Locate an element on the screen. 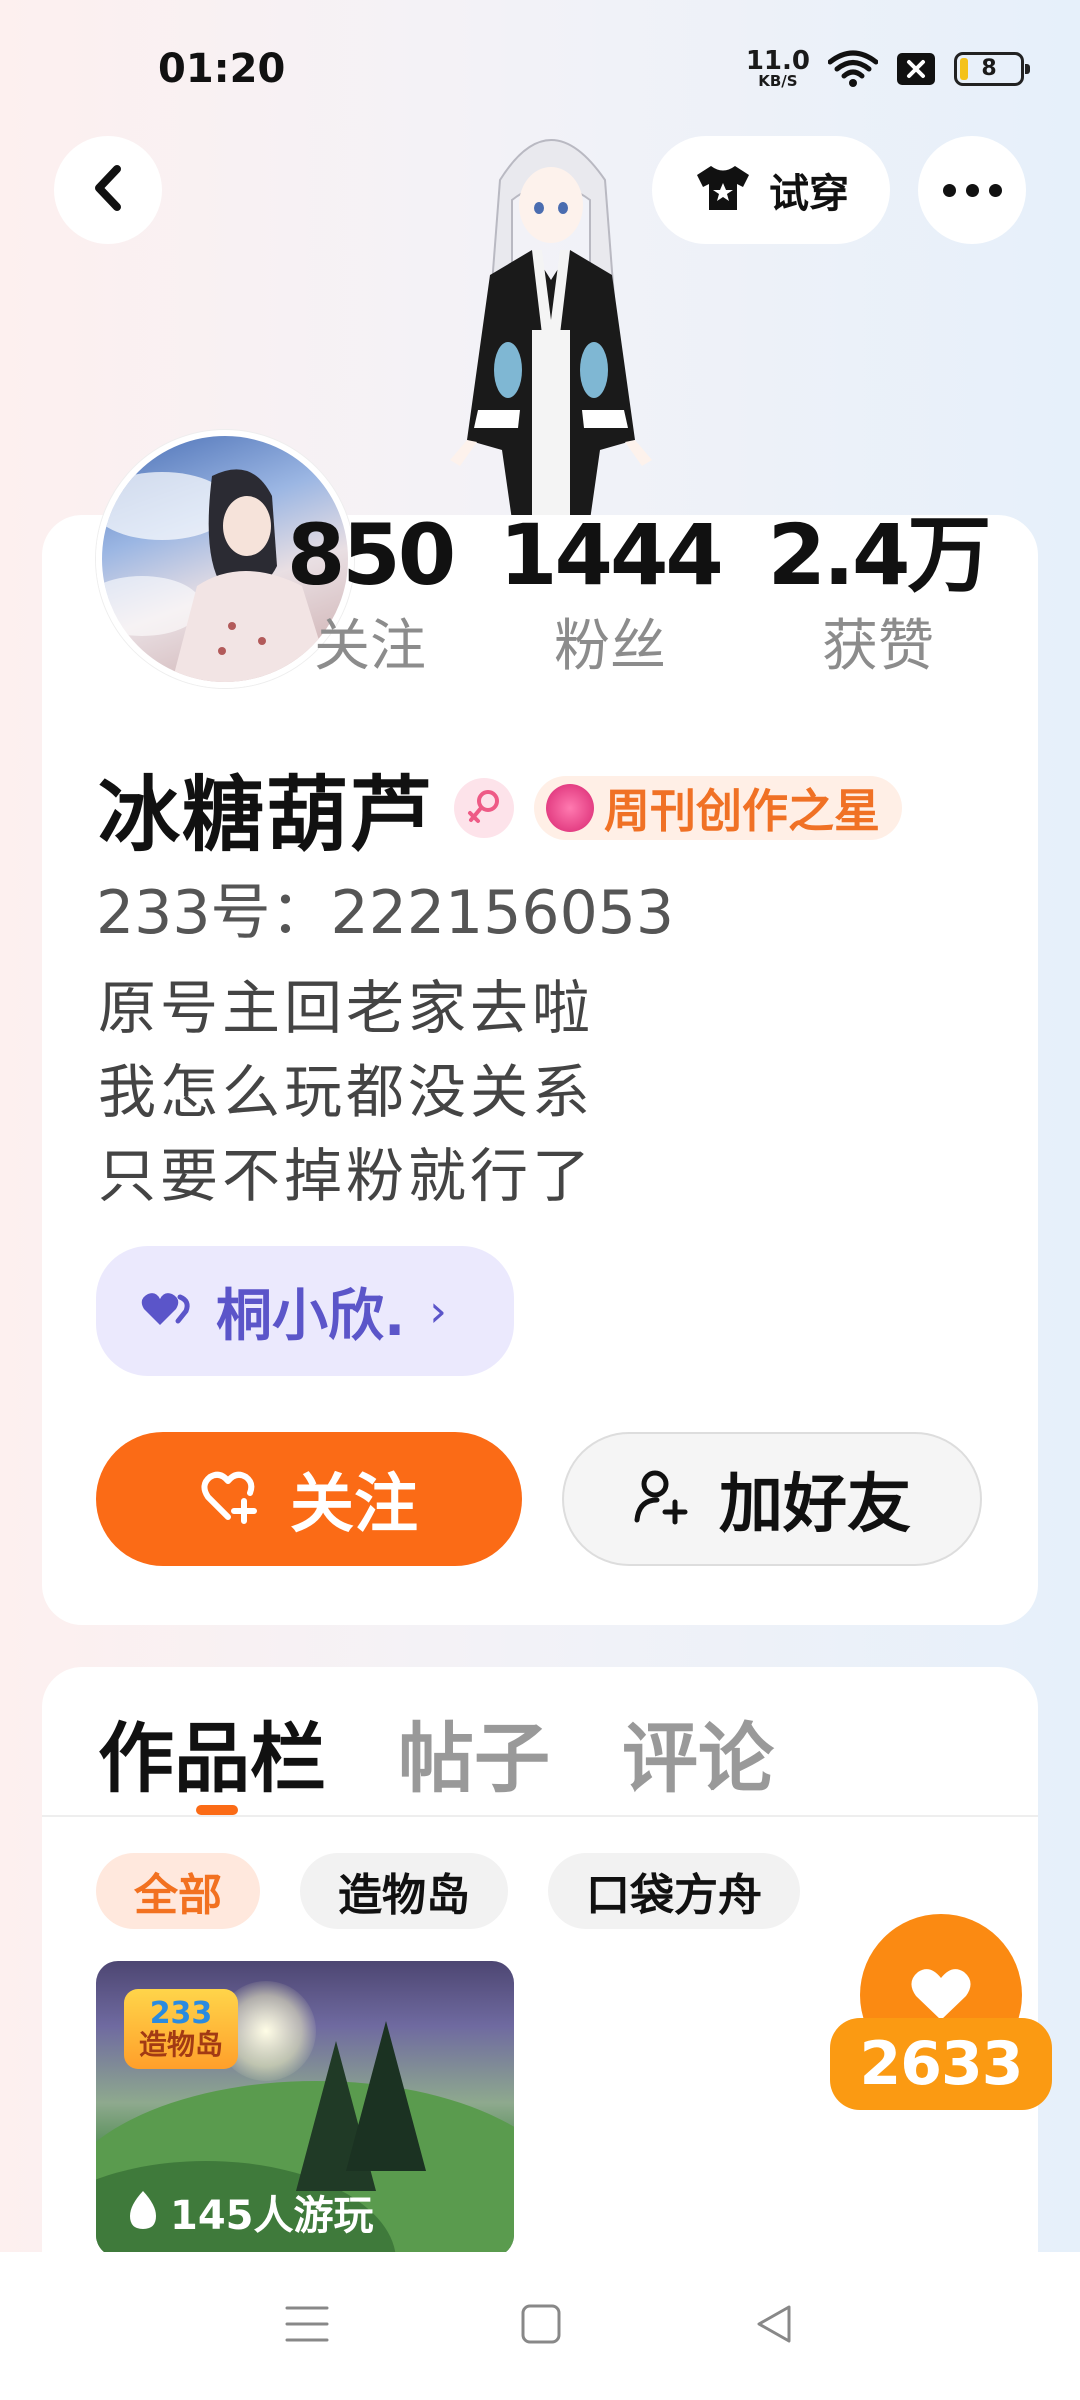 This screenshot has width=1080, height=2400. like-count: 2633 is located at coordinates (941, 2064).